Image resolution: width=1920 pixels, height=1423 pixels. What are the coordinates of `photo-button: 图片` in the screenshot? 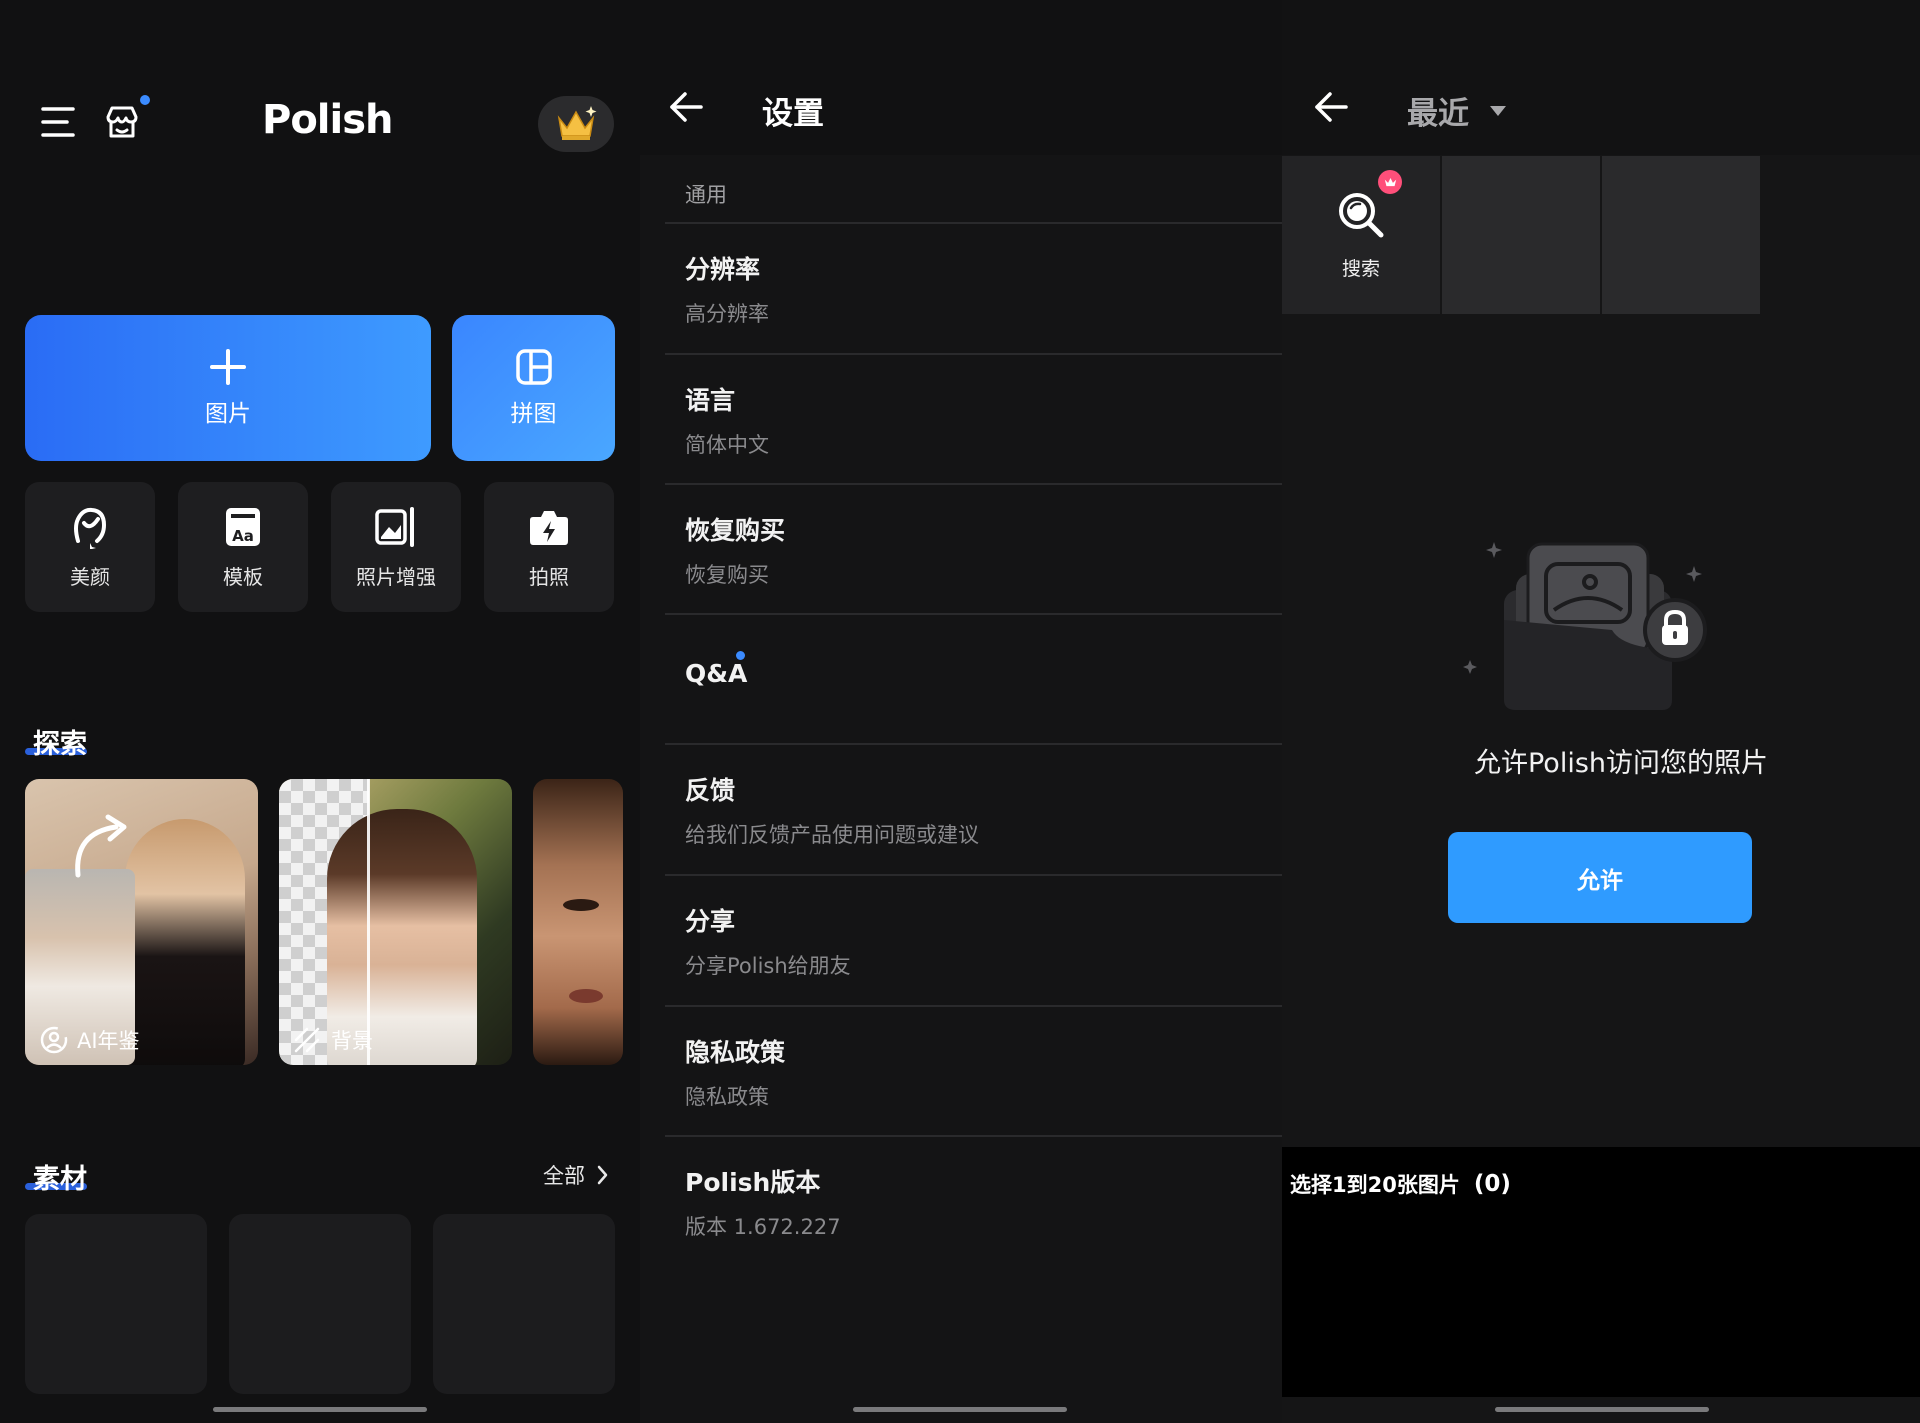 It's located at (228, 388).